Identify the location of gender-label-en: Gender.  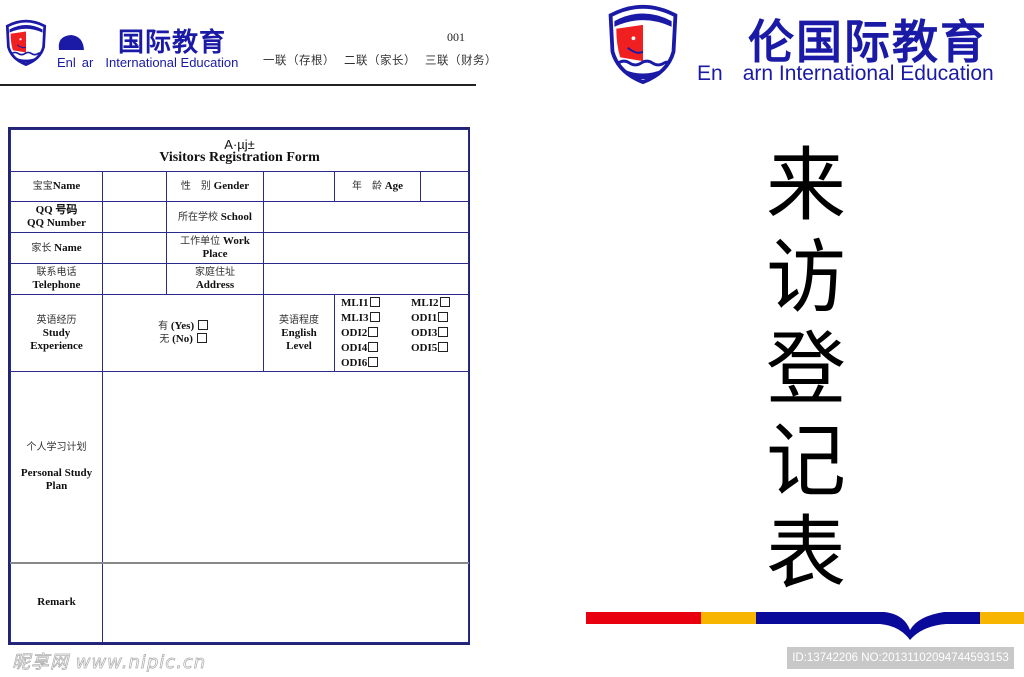
(231, 186).